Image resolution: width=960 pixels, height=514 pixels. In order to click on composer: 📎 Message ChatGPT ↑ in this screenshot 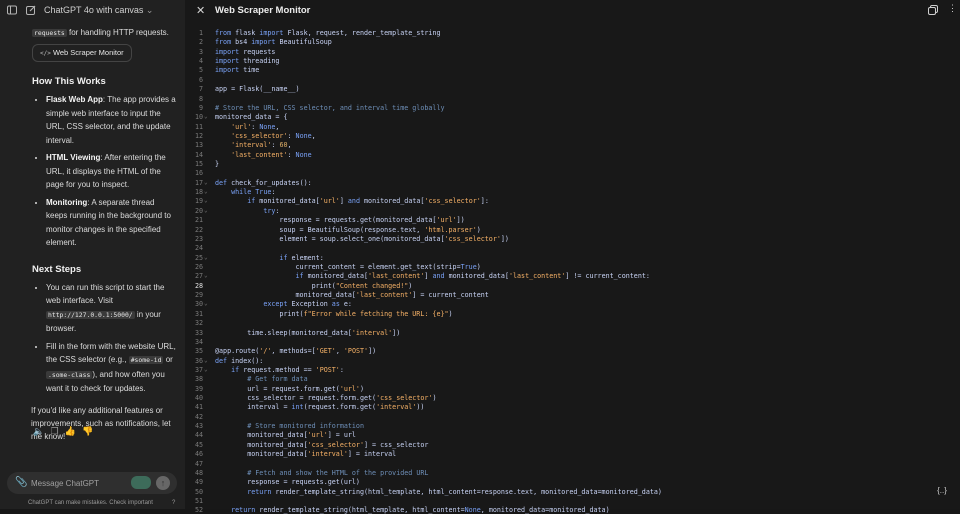, I will do `click(92, 483)`.